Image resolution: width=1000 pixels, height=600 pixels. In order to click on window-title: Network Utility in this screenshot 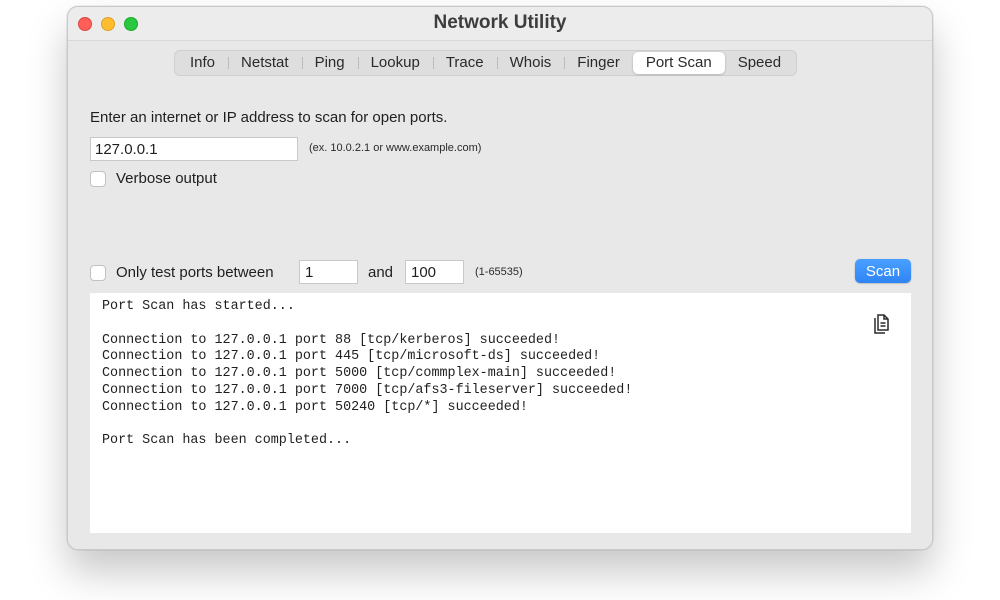, I will do `click(500, 22)`.